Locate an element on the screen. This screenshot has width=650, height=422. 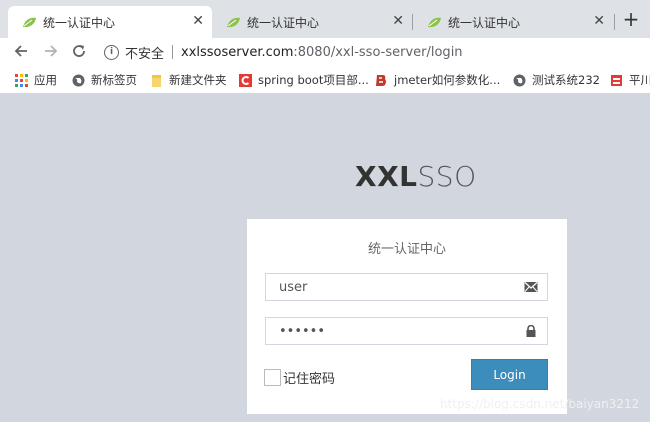
password-input is located at coordinates (399, 331).